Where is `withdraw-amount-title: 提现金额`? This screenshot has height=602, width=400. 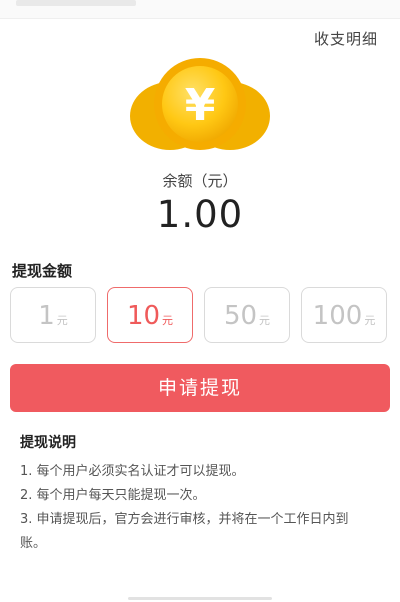
withdraw-amount-title: 提现金额 is located at coordinates (42, 271).